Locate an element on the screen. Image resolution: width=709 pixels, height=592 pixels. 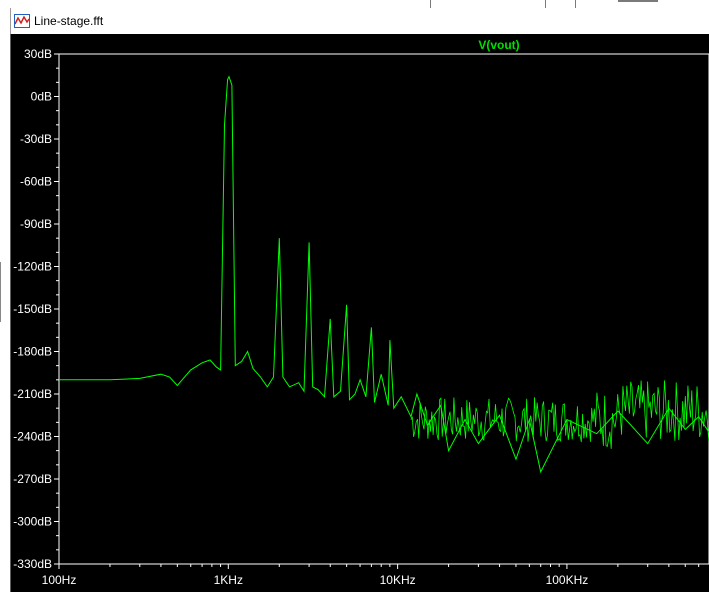
y-tick-label: -330dB is located at coordinates (32, 564).